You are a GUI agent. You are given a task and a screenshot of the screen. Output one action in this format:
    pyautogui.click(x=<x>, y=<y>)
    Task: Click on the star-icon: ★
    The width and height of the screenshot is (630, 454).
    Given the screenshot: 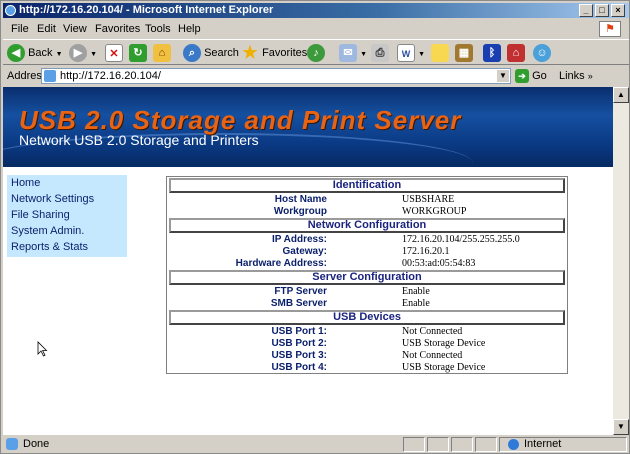 What is the action you would take?
    pyautogui.click(x=250, y=53)
    